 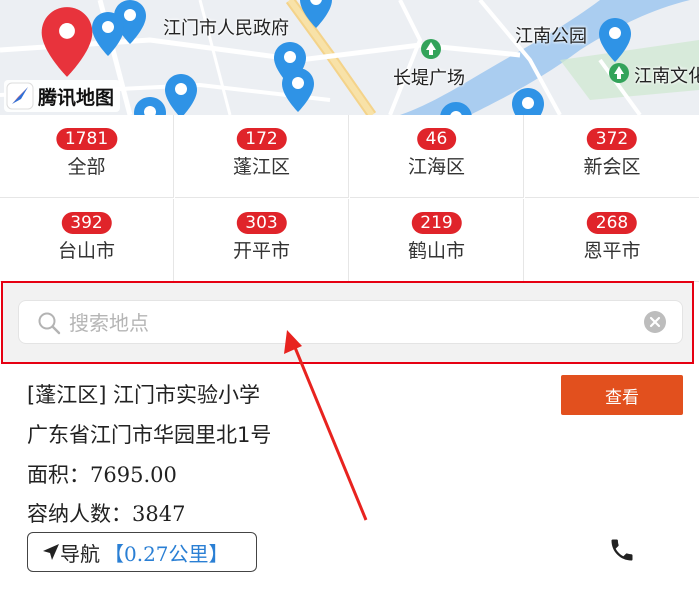 I want to click on district-cell: 392 台山市, so click(x=87, y=240).